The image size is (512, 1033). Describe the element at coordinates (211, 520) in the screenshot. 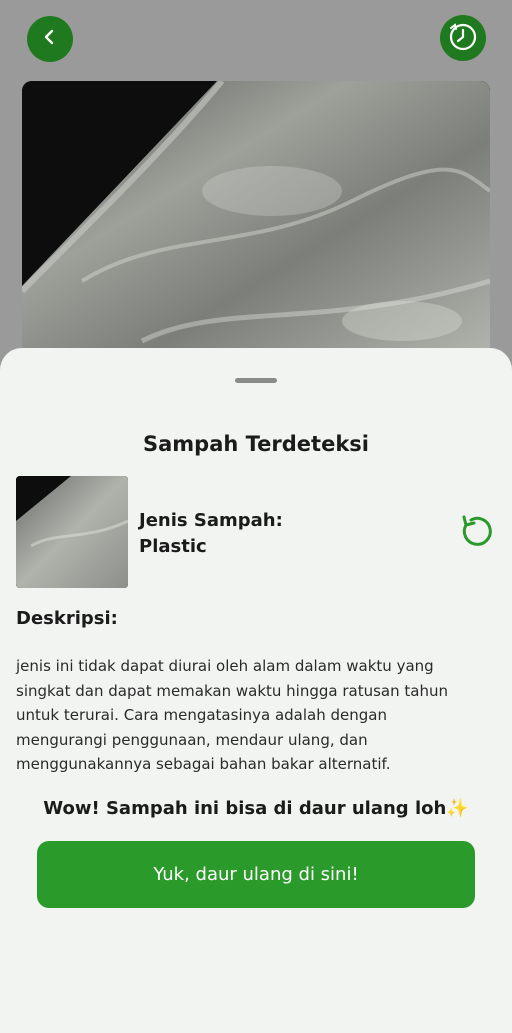

I see `waste-type-label: Jenis Sampah:` at that location.